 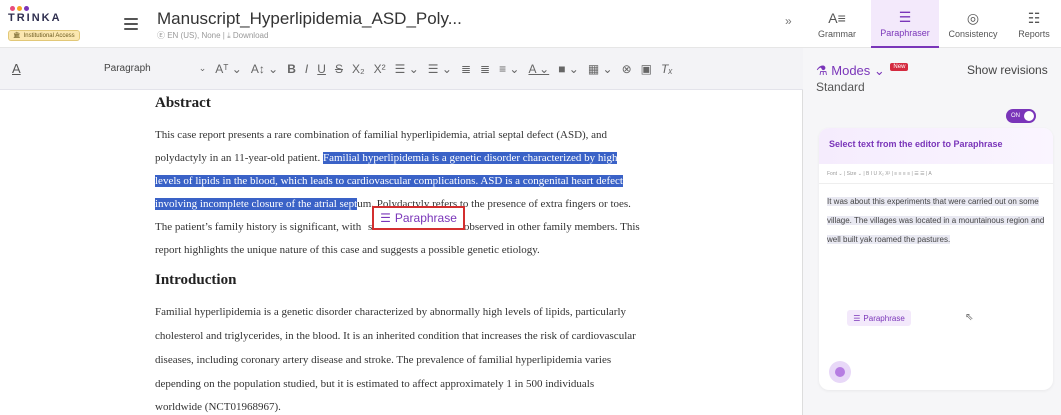 I want to click on tab-label: Reports, so click(x=1034, y=33).